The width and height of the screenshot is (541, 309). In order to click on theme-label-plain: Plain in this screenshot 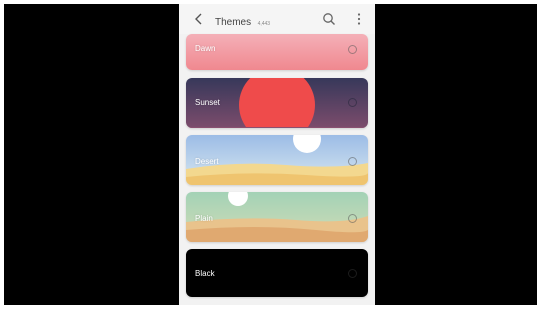, I will do `click(204, 218)`.